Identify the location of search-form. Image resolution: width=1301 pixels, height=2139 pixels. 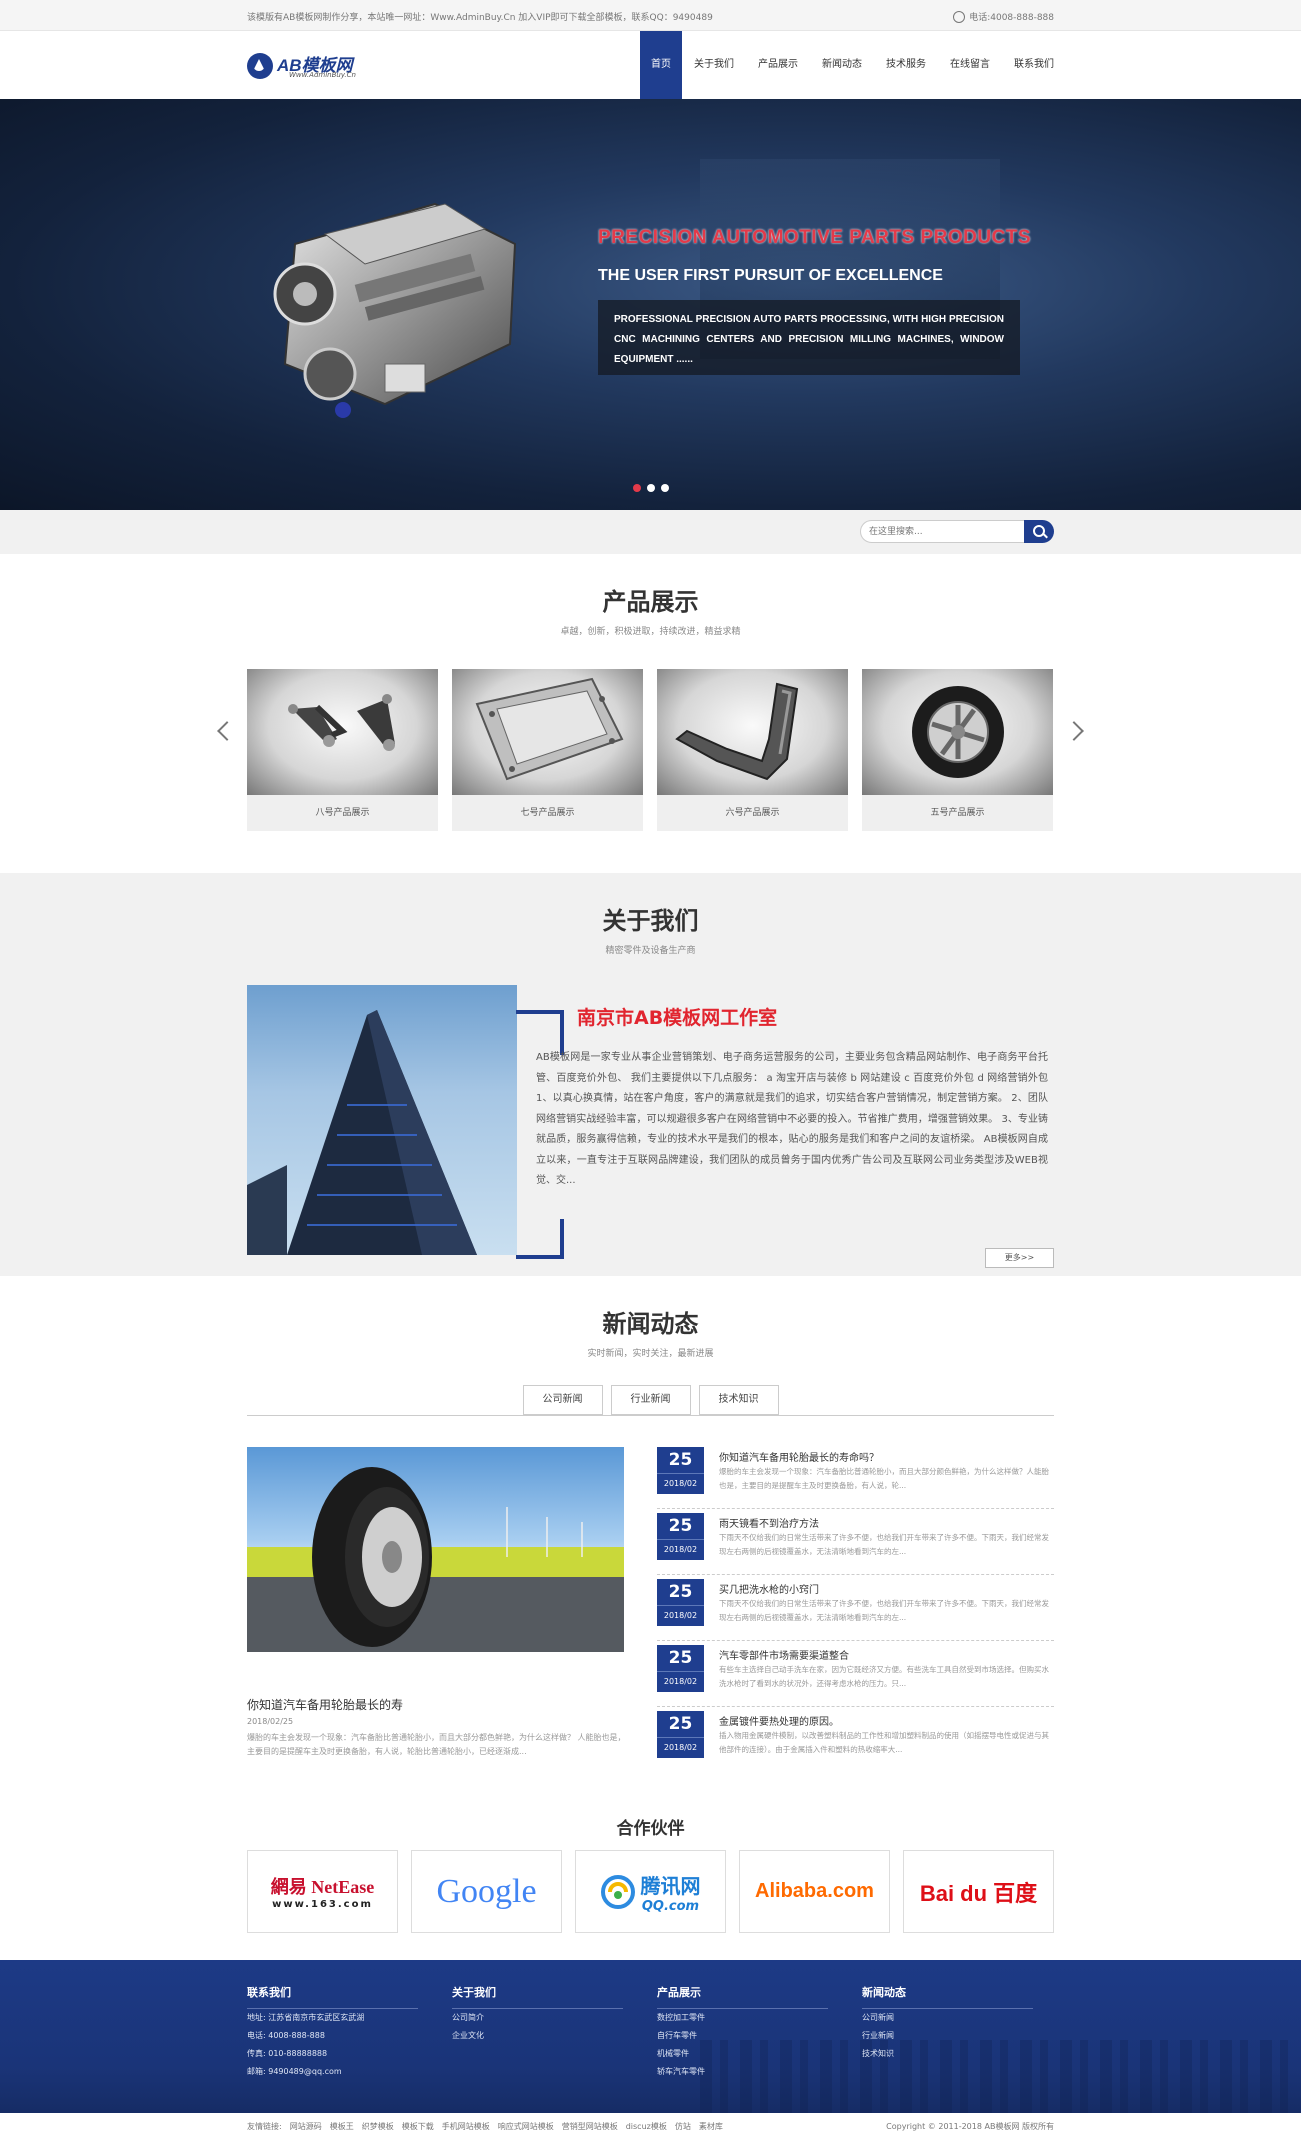
(957, 531).